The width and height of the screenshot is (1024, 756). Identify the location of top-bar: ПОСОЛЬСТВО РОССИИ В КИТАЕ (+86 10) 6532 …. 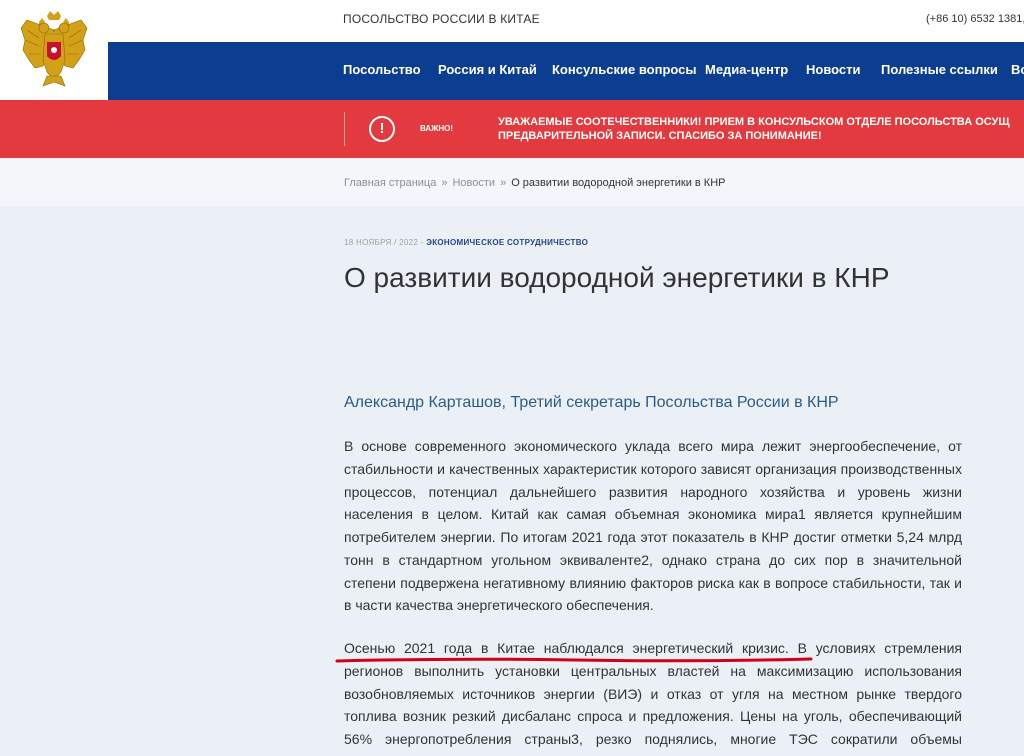
(566, 21).